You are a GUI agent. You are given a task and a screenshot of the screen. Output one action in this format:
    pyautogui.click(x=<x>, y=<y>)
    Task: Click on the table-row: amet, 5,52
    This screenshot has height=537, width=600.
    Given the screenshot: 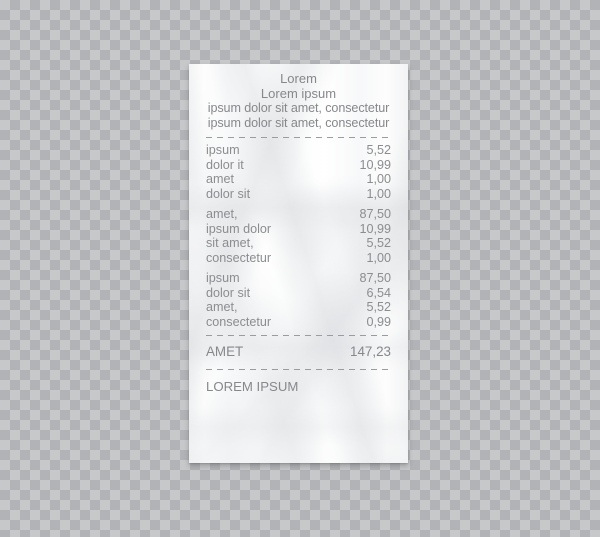 What is the action you would take?
    pyautogui.click(x=298, y=307)
    